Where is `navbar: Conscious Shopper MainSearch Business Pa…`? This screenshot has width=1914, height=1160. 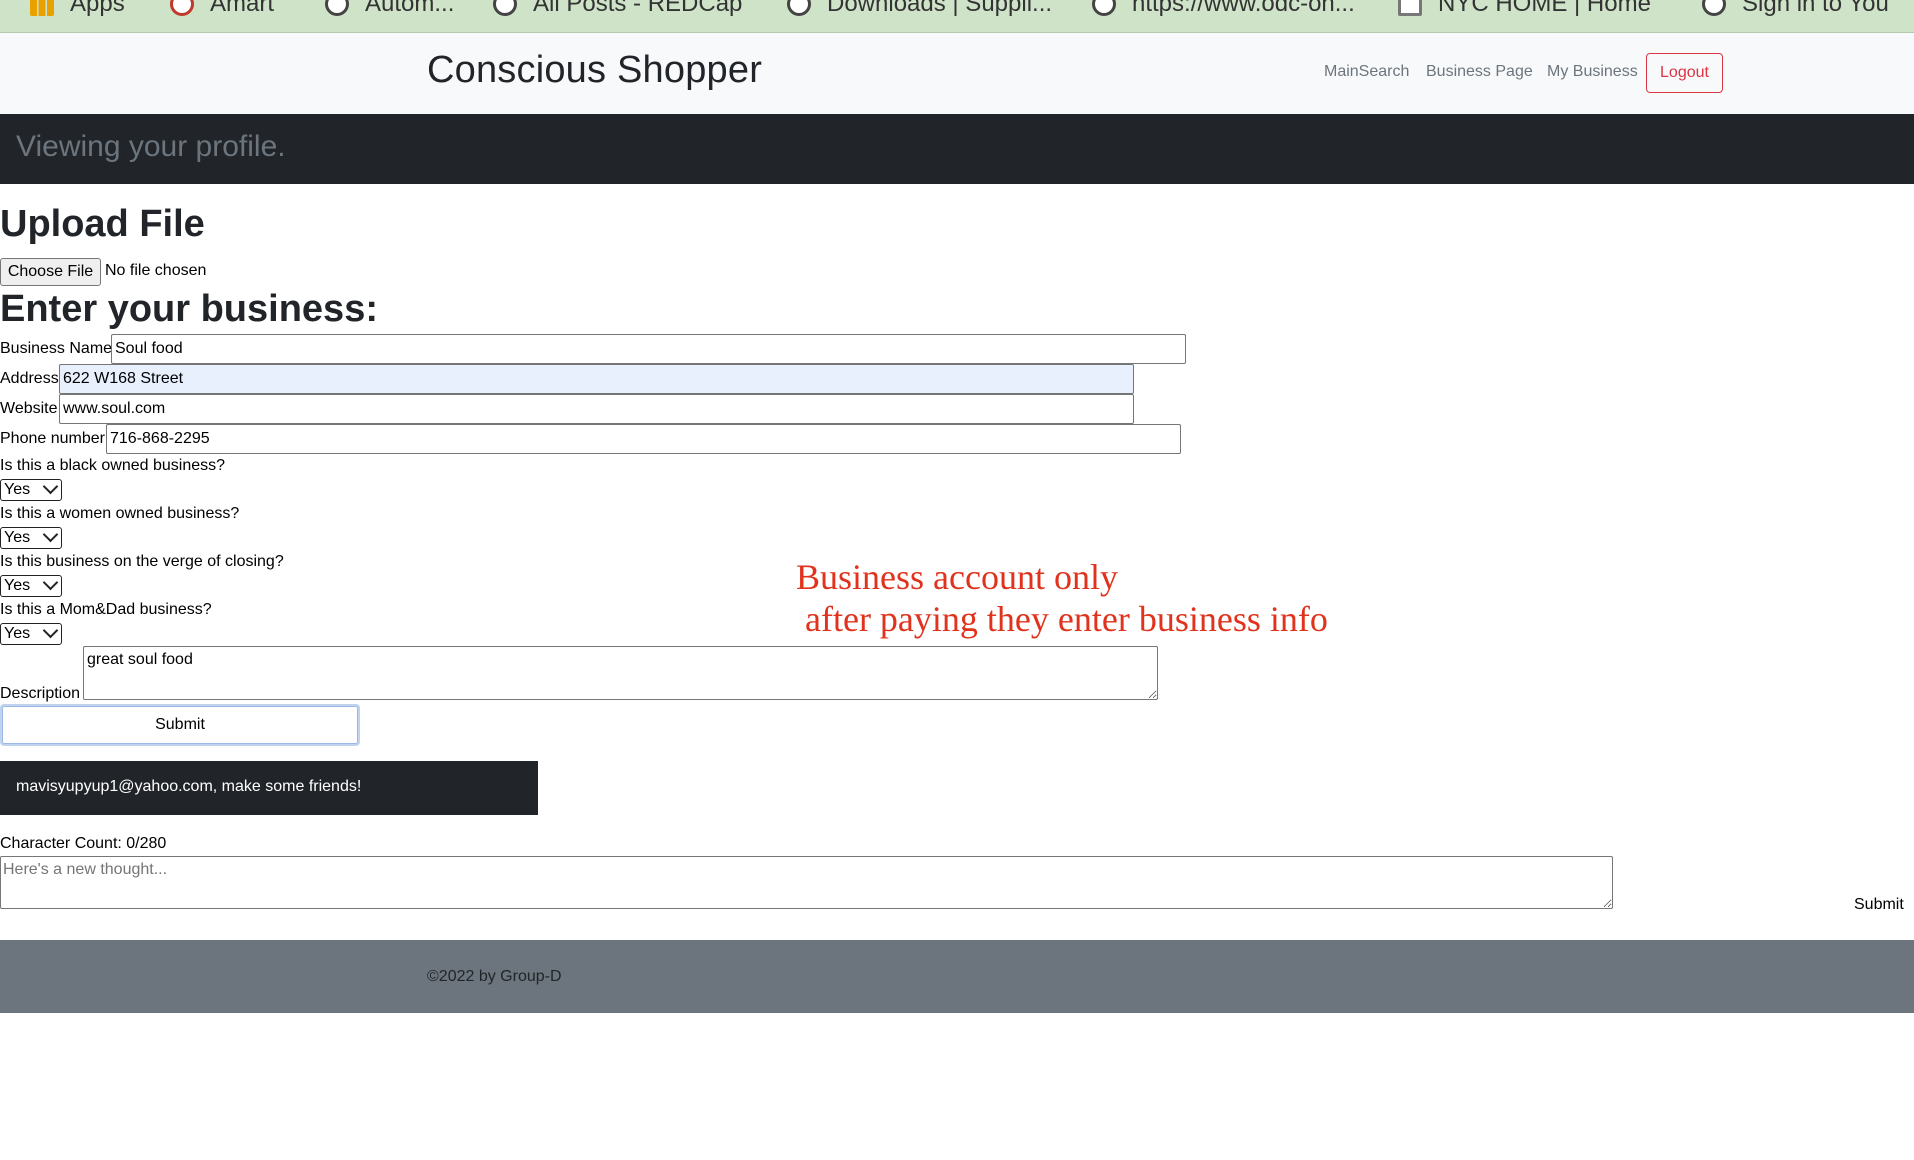
navbar: Conscious Shopper MainSearch Business Pa… is located at coordinates (957, 73).